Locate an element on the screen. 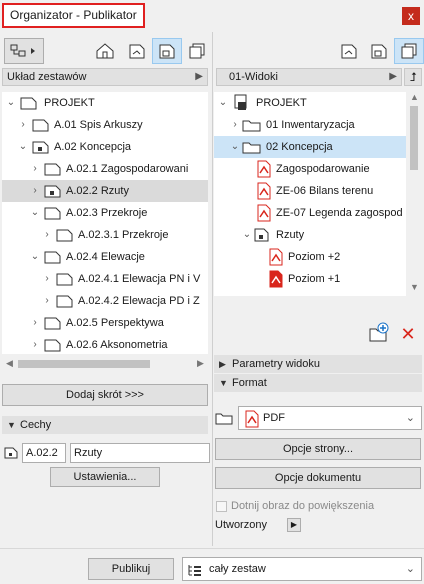 The height and width of the screenshot is (584, 424). layout-book-button is located at coordinates (167, 51).